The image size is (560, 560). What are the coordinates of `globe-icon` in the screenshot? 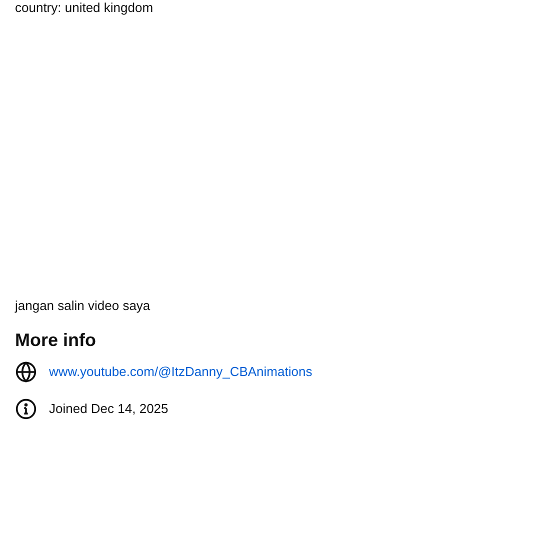 It's located at (26, 372).